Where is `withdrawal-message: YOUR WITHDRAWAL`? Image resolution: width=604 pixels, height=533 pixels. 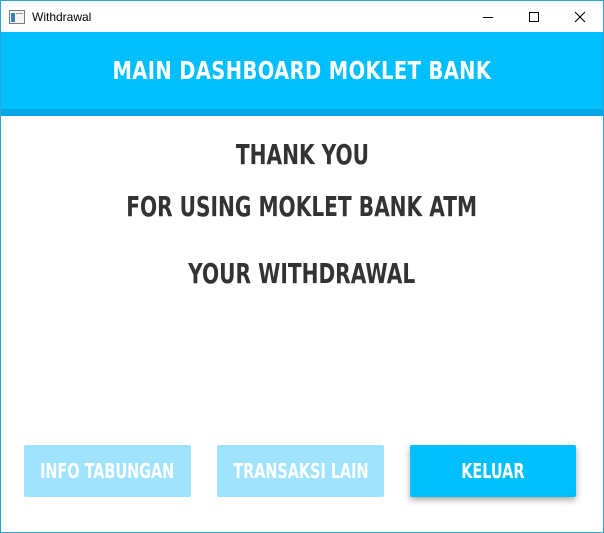
withdrawal-message: YOUR WITHDRAWAL is located at coordinates (302, 273).